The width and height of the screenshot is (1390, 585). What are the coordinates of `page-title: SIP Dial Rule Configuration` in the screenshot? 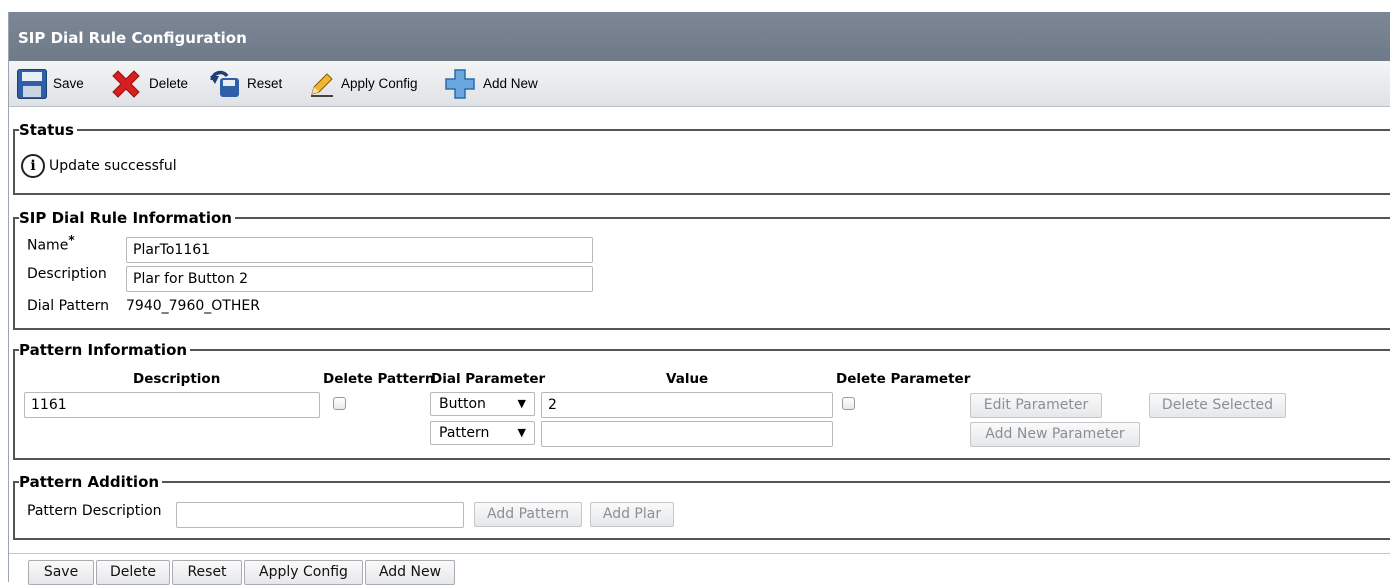 It's located at (699, 36).